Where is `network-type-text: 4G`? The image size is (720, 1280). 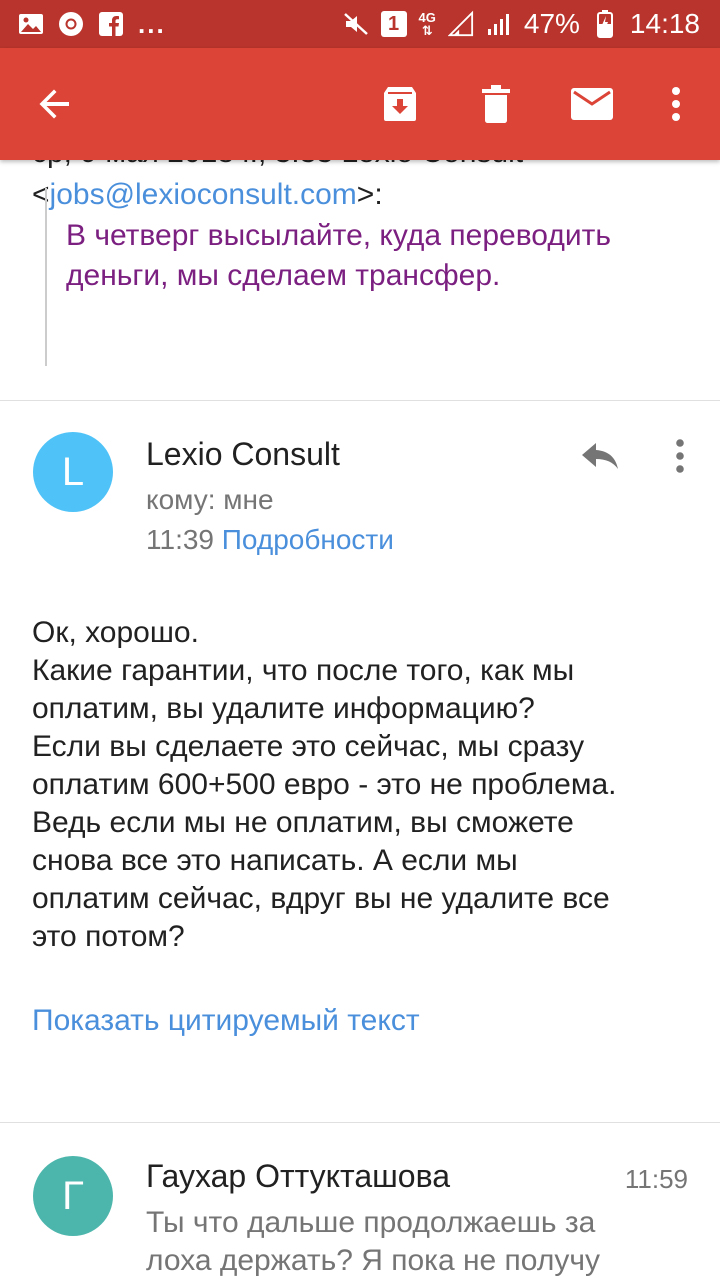
network-type-text: 4G is located at coordinates (427, 17).